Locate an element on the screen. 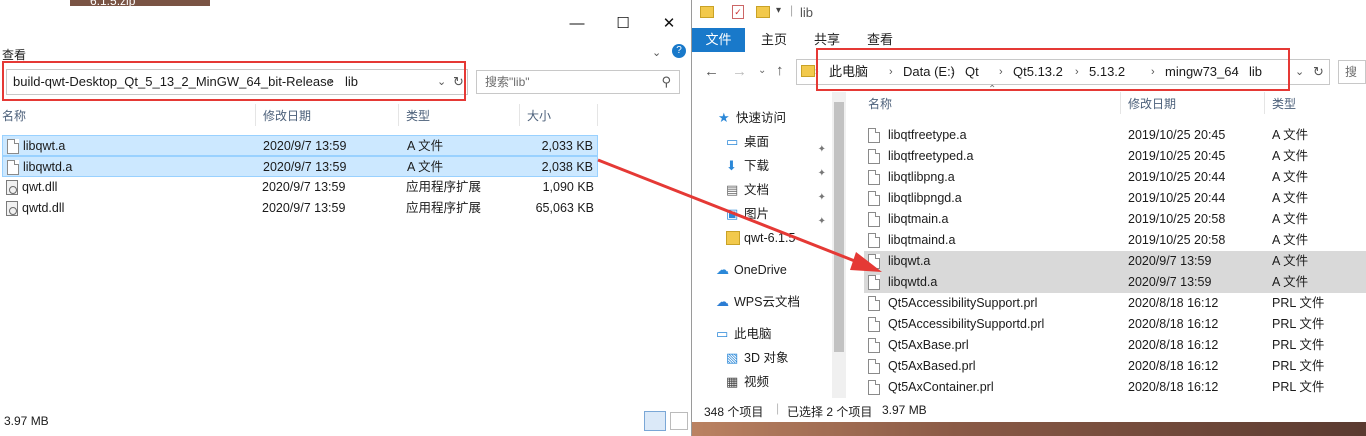 This screenshot has width=1366, height=436. arrow-shaft is located at coordinates (734, 213).